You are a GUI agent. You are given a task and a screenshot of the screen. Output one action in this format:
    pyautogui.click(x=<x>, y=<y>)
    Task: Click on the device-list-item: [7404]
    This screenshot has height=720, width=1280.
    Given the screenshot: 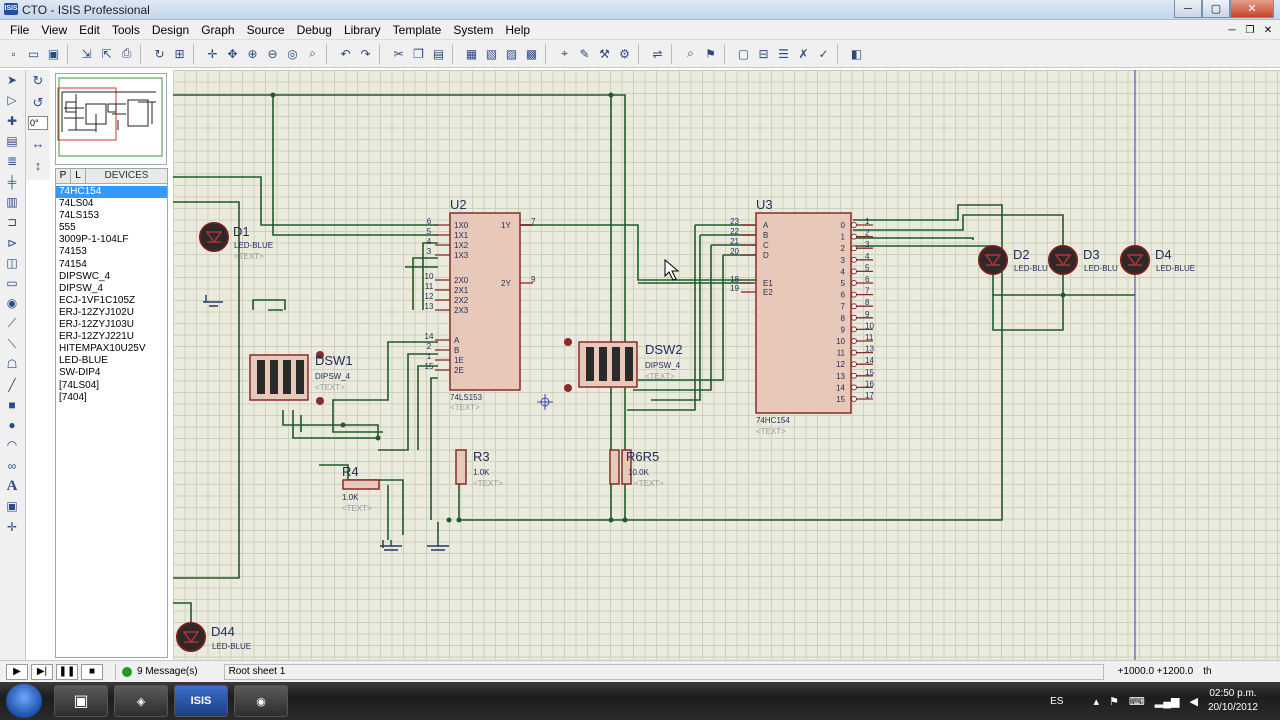 What is the action you would take?
    pyautogui.click(x=111, y=398)
    